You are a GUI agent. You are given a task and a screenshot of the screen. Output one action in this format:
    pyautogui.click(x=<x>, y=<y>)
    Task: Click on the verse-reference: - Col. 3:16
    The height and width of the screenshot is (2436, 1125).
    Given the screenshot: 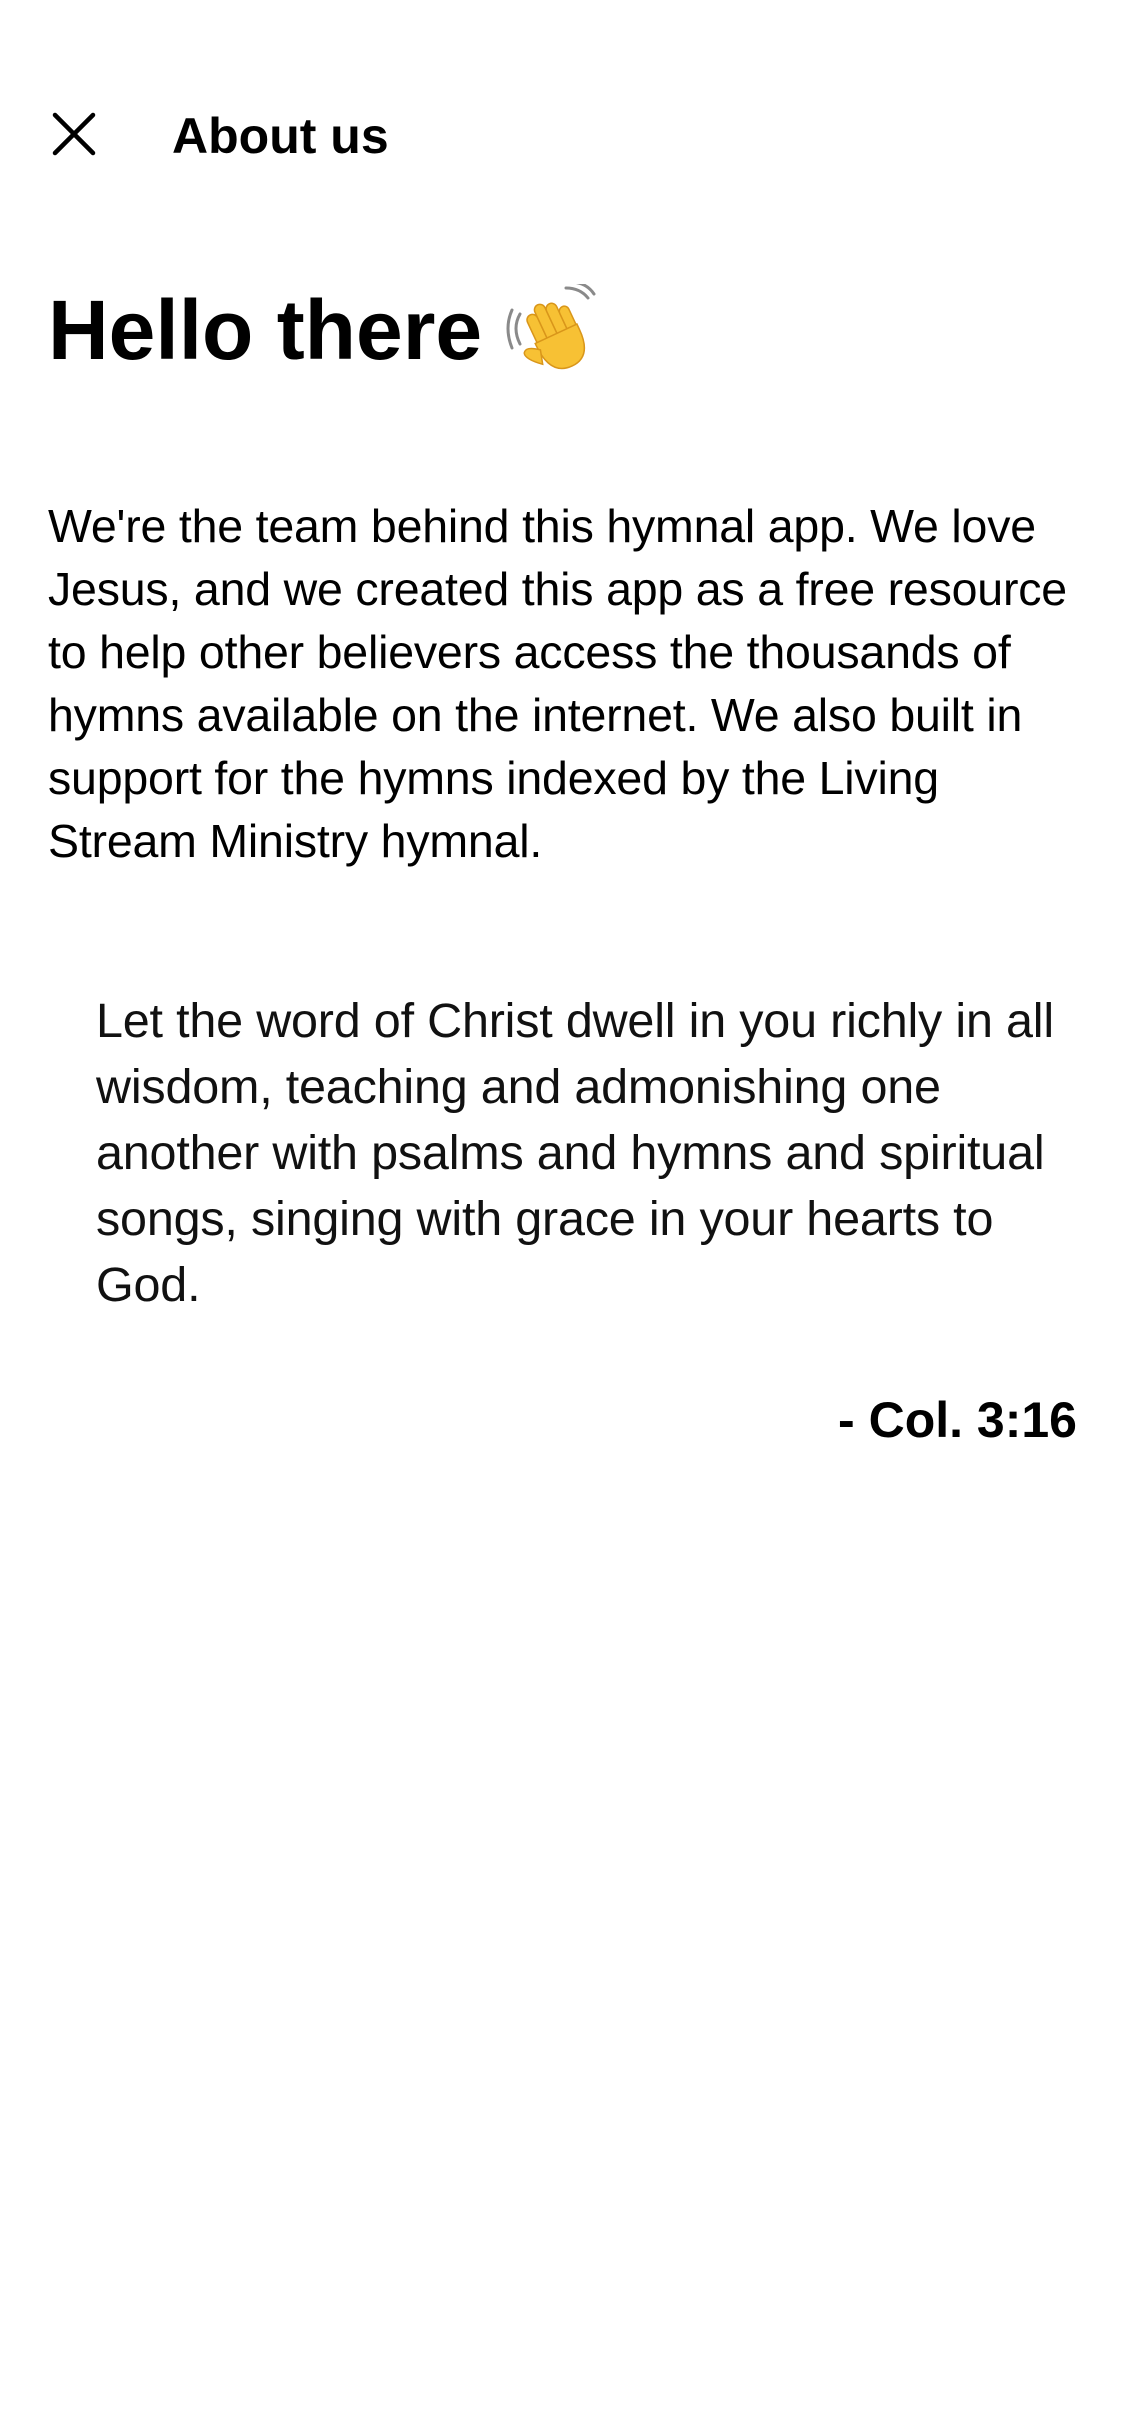 What is the action you would take?
    pyautogui.click(x=957, y=1420)
    